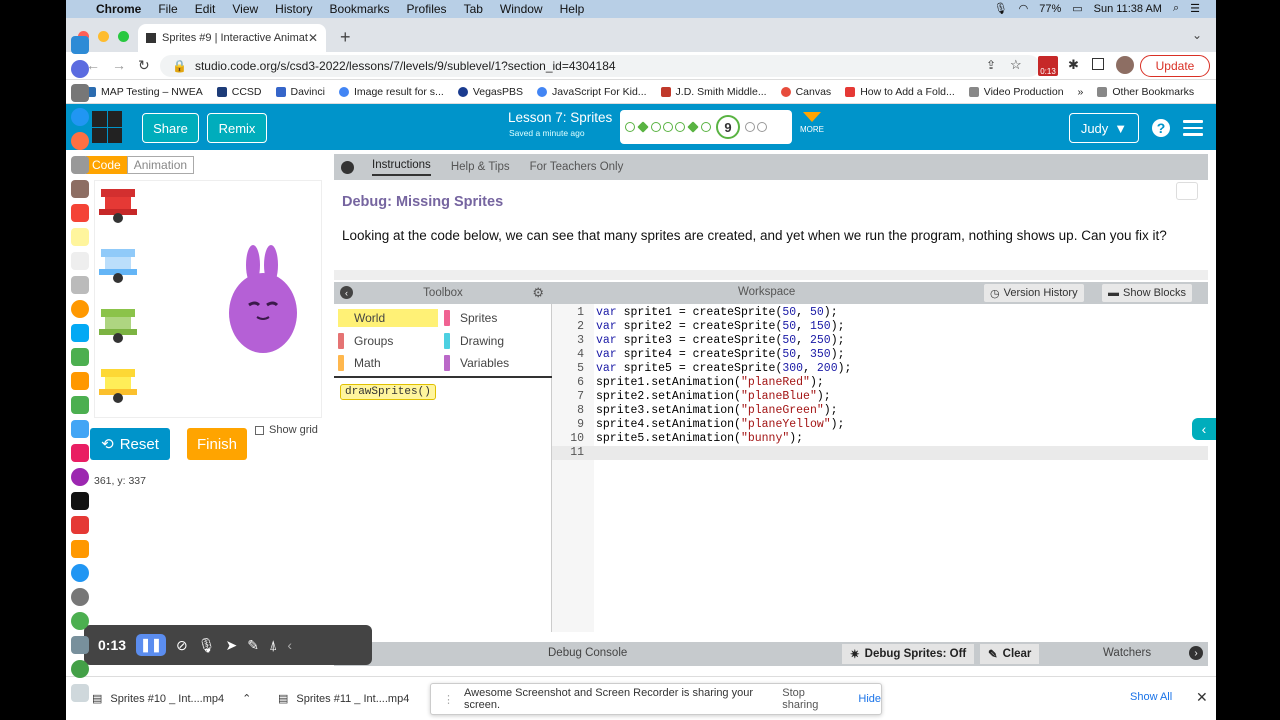 This screenshot has height=720, width=1280. I want to click on menu-profiles: Profiles, so click(427, 9).